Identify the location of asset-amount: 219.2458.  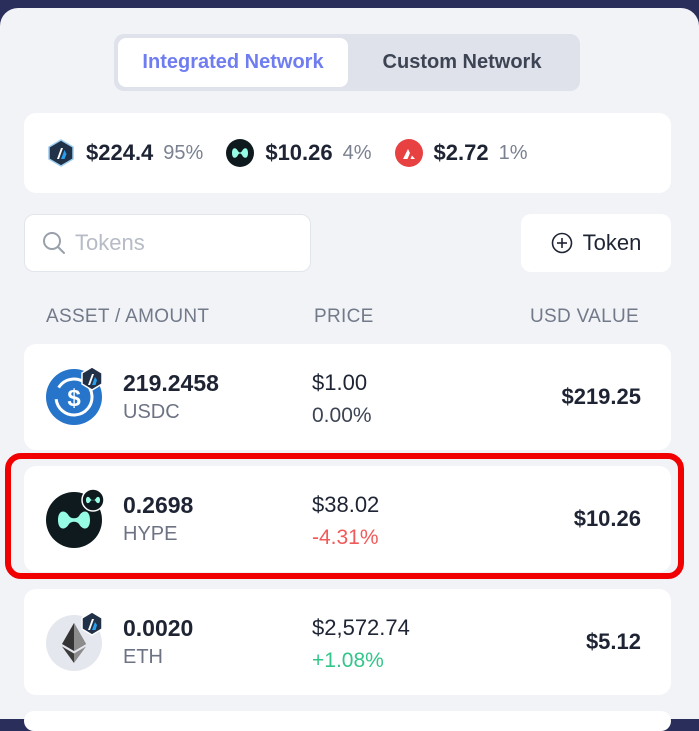
(171, 383).